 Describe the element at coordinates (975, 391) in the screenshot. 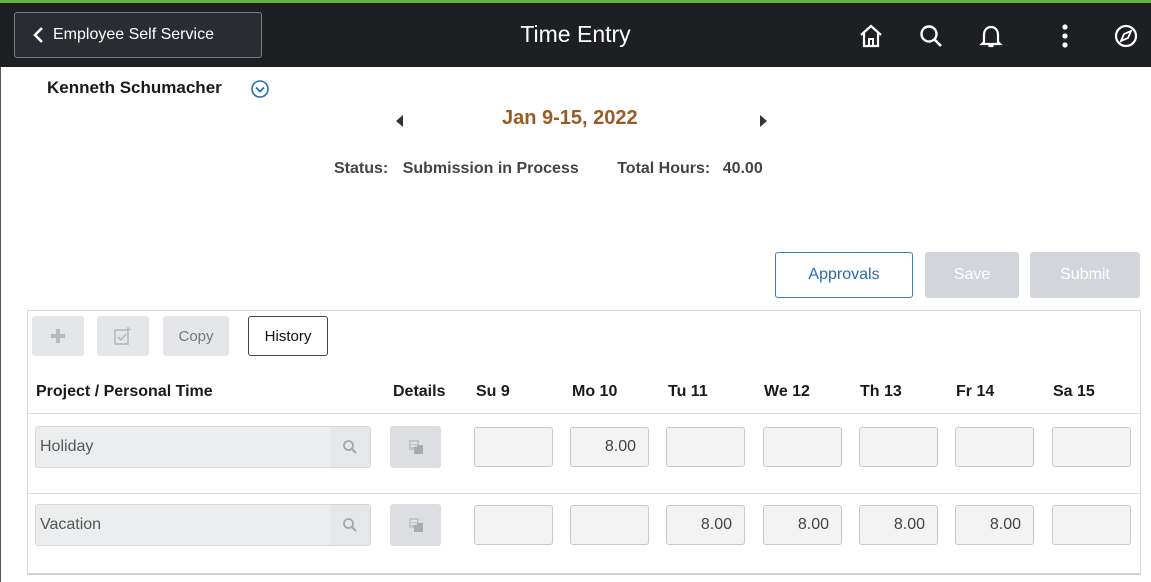

I see `column-header-day: Fr 14` at that location.